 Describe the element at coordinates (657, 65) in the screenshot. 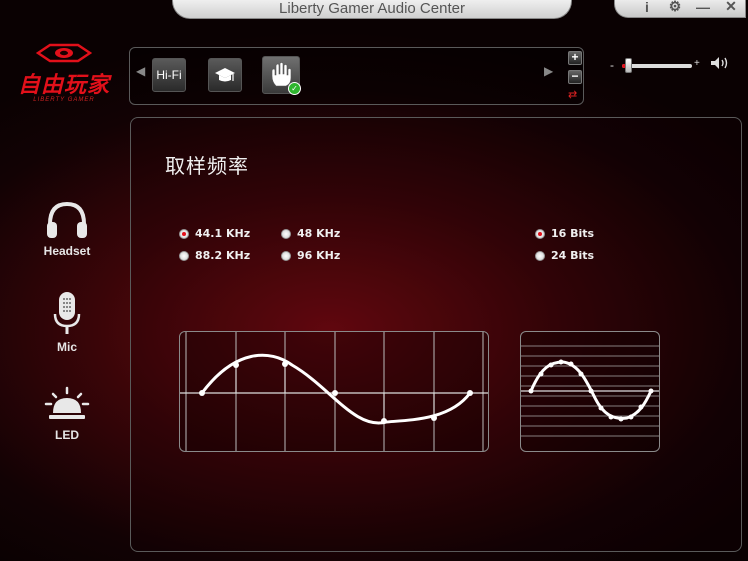

I see `volume-slider` at that location.